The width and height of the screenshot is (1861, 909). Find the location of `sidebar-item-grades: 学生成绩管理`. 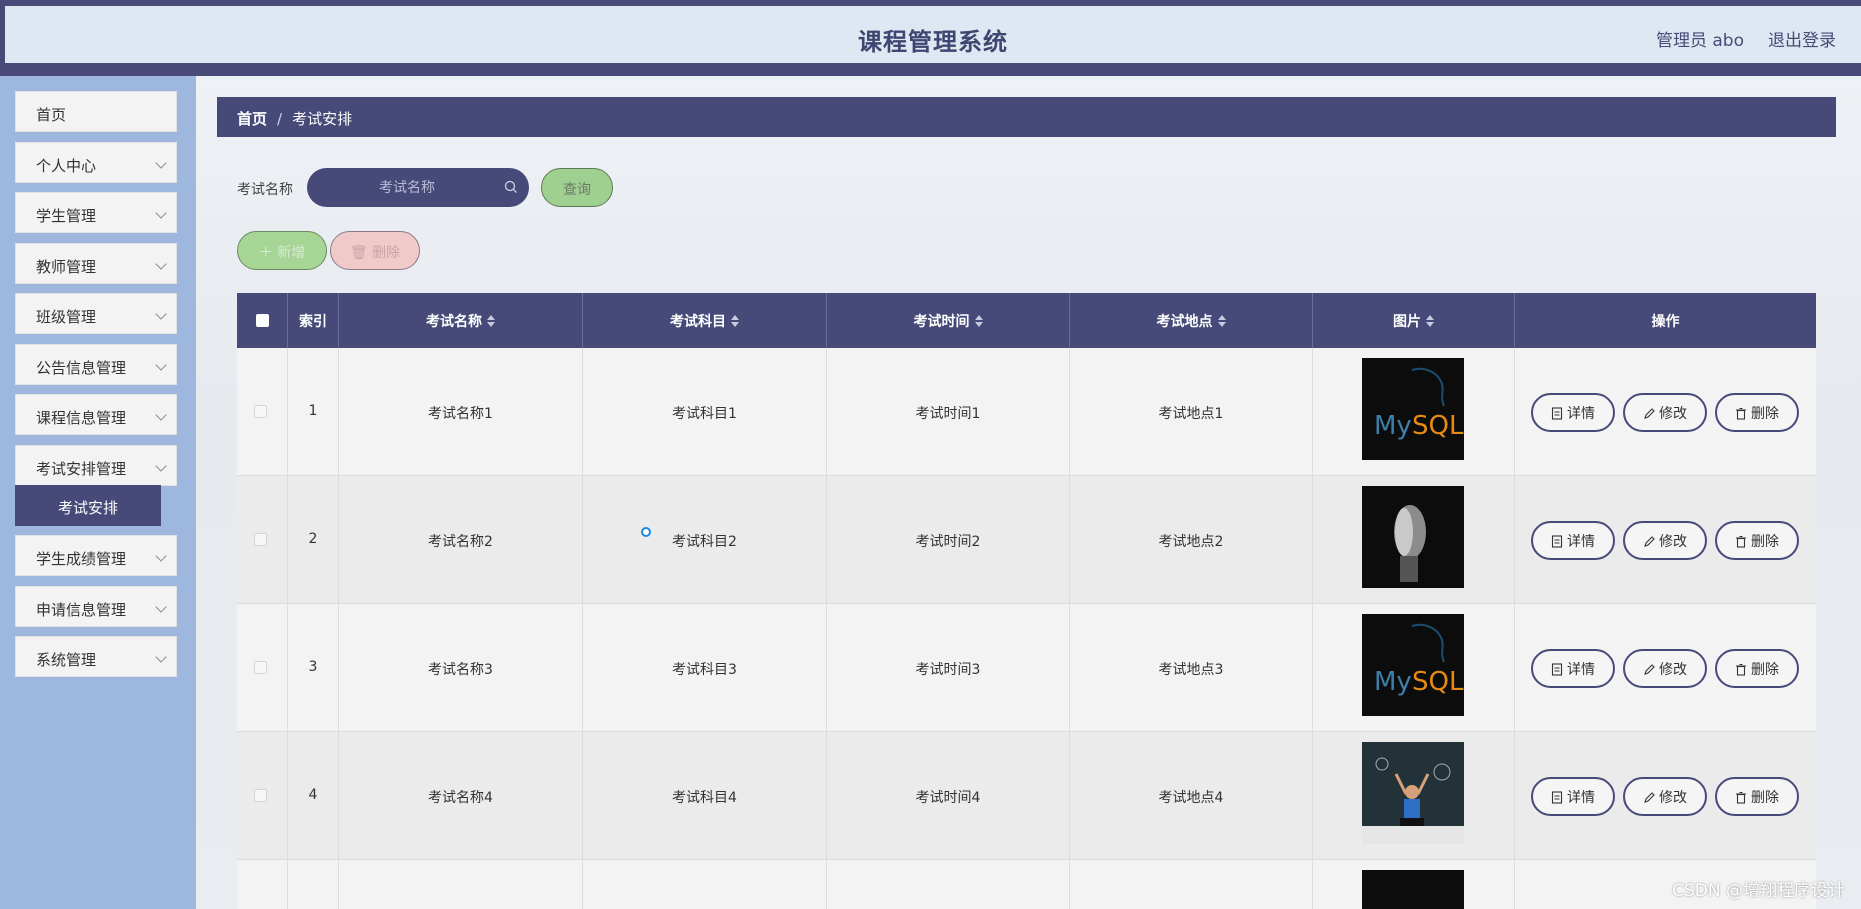

sidebar-item-grades: 学生成绩管理 is located at coordinates (96, 555).